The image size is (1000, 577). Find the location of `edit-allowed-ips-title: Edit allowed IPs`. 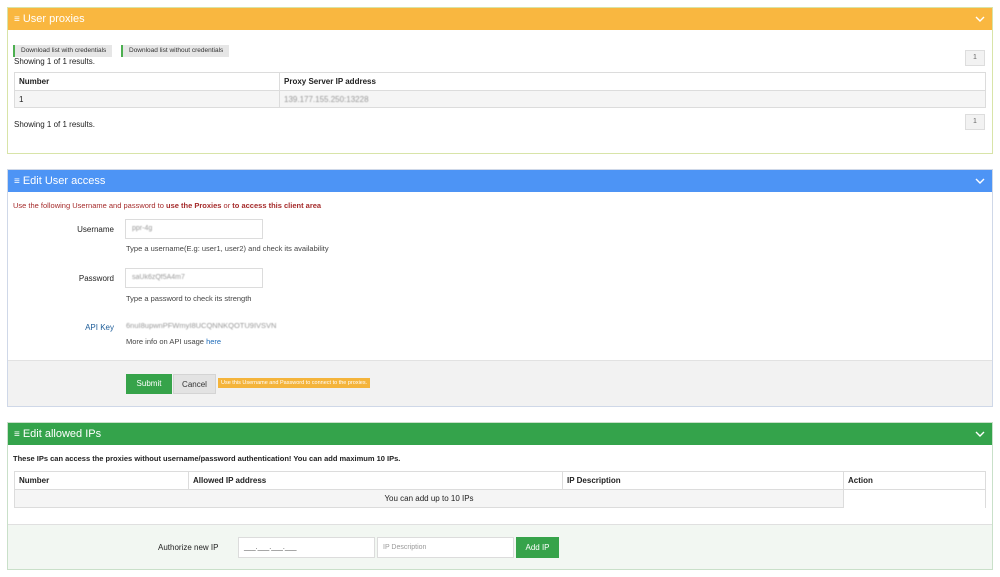

edit-allowed-ips-title: Edit allowed IPs is located at coordinates (62, 434).